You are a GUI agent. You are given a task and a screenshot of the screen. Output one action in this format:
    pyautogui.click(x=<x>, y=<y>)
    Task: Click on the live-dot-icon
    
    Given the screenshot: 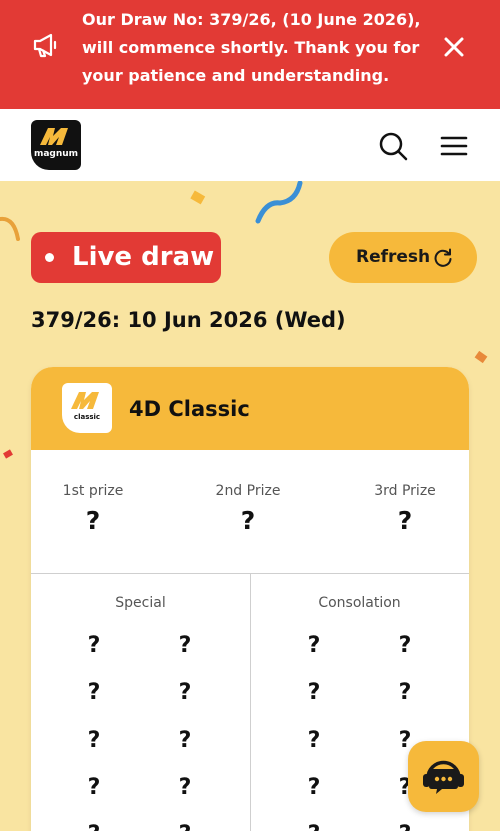 What is the action you would take?
    pyautogui.click(x=49, y=257)
    